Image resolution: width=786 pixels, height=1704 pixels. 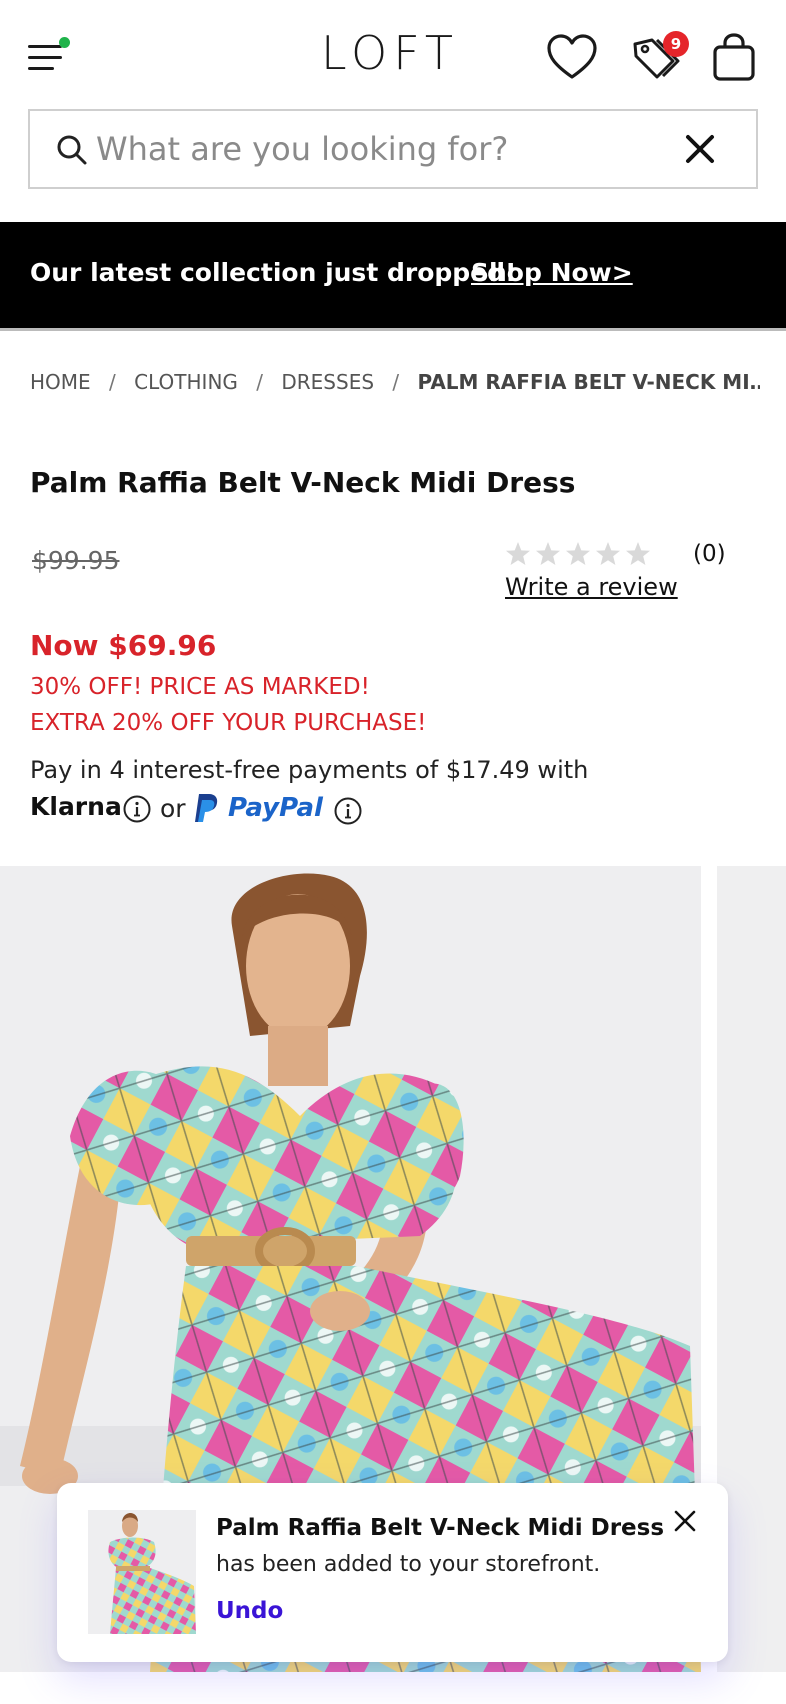 What do you see at coordinates (408, 1564) in the screenshot?
I see `toast-message: has been added to your storefront.` at bounding box center [408, 1564].